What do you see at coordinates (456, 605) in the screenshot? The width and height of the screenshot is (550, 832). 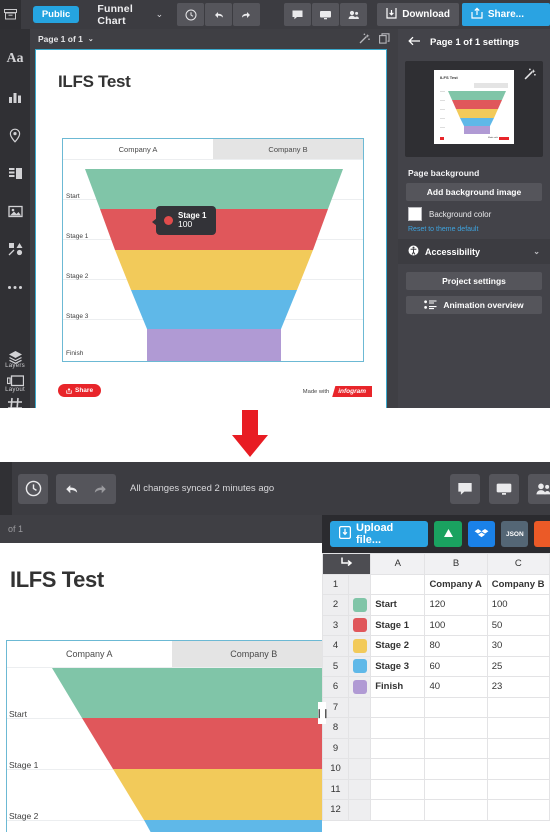 I see `cell-b-2: 120` at bounding box center [456, 605].